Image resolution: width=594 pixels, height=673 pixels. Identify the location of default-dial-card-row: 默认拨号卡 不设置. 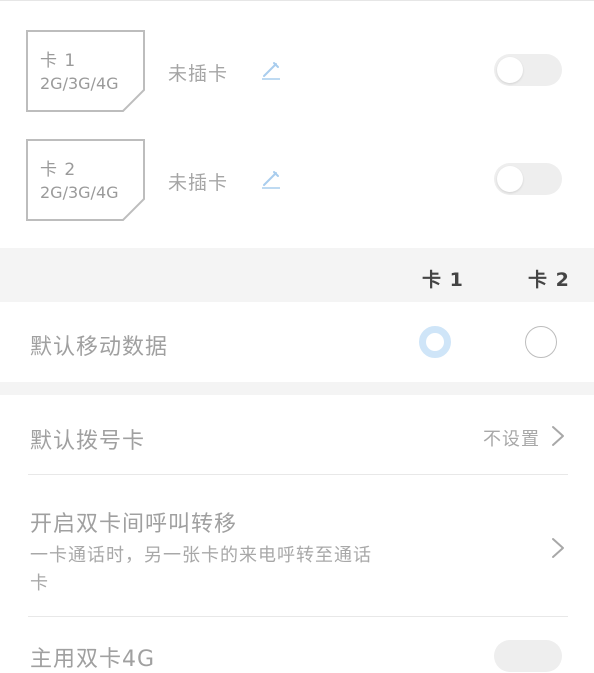
(297, 435).